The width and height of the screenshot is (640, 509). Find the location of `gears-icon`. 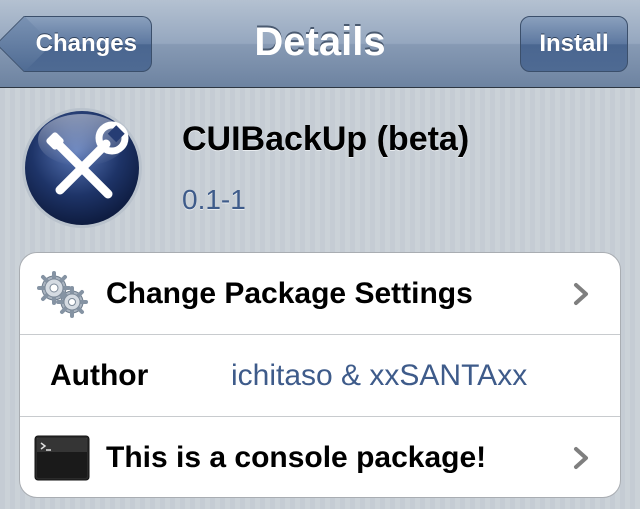

gears-icon is located at coordinates (62, 294).